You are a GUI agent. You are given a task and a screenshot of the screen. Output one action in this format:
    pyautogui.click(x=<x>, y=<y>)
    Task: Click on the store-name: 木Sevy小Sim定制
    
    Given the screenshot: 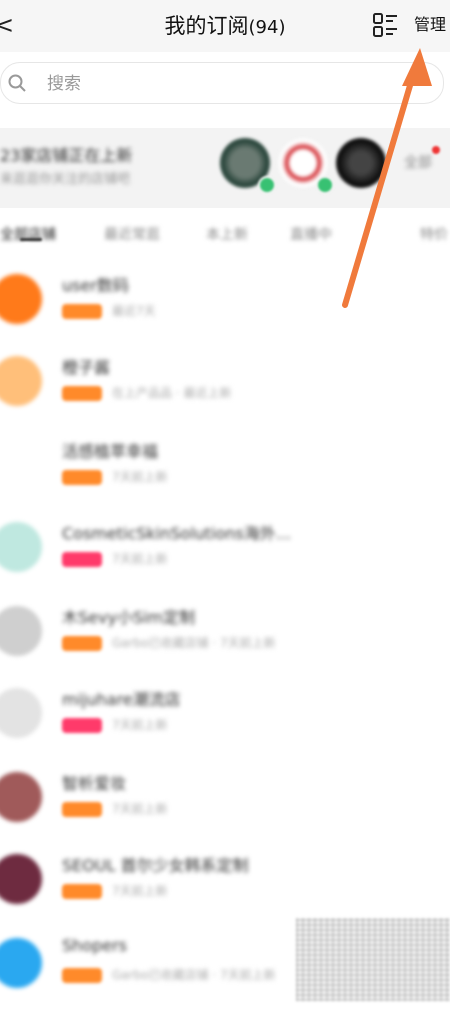 What is the action you would take?
    pyautogui.click(x=129, y=617)
    